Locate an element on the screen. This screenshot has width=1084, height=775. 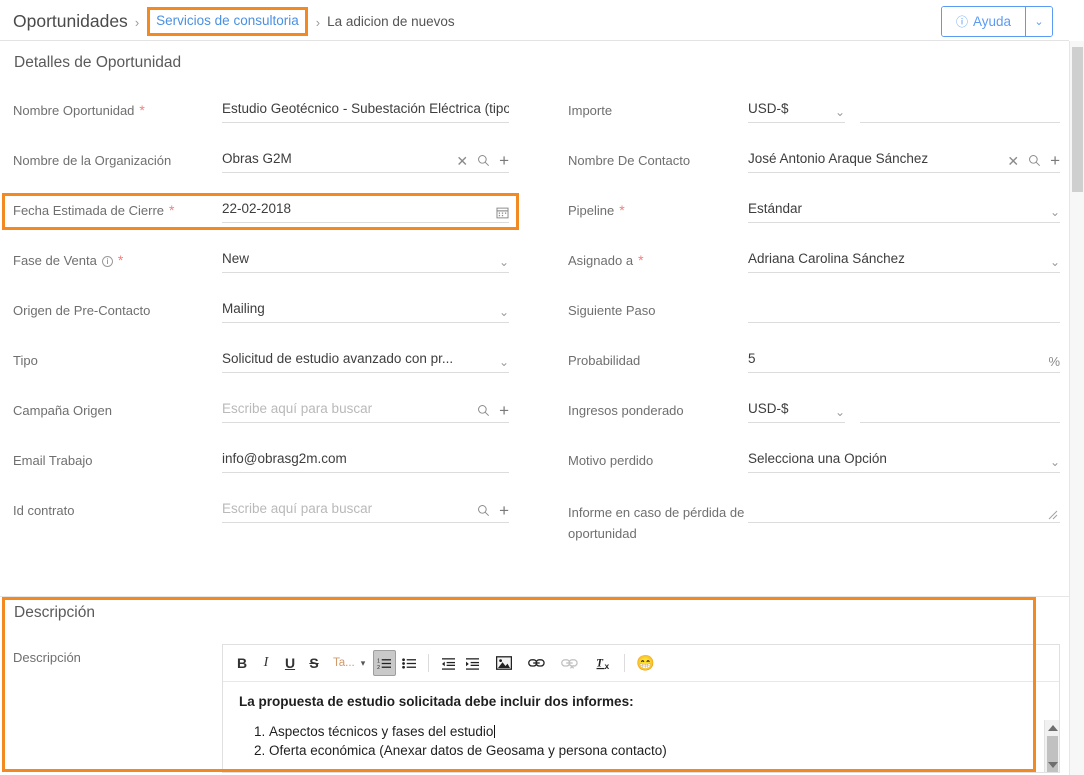
field-row-pipeline: Pipeline * Estándar ⌄ is located at coordinates (534, 221).